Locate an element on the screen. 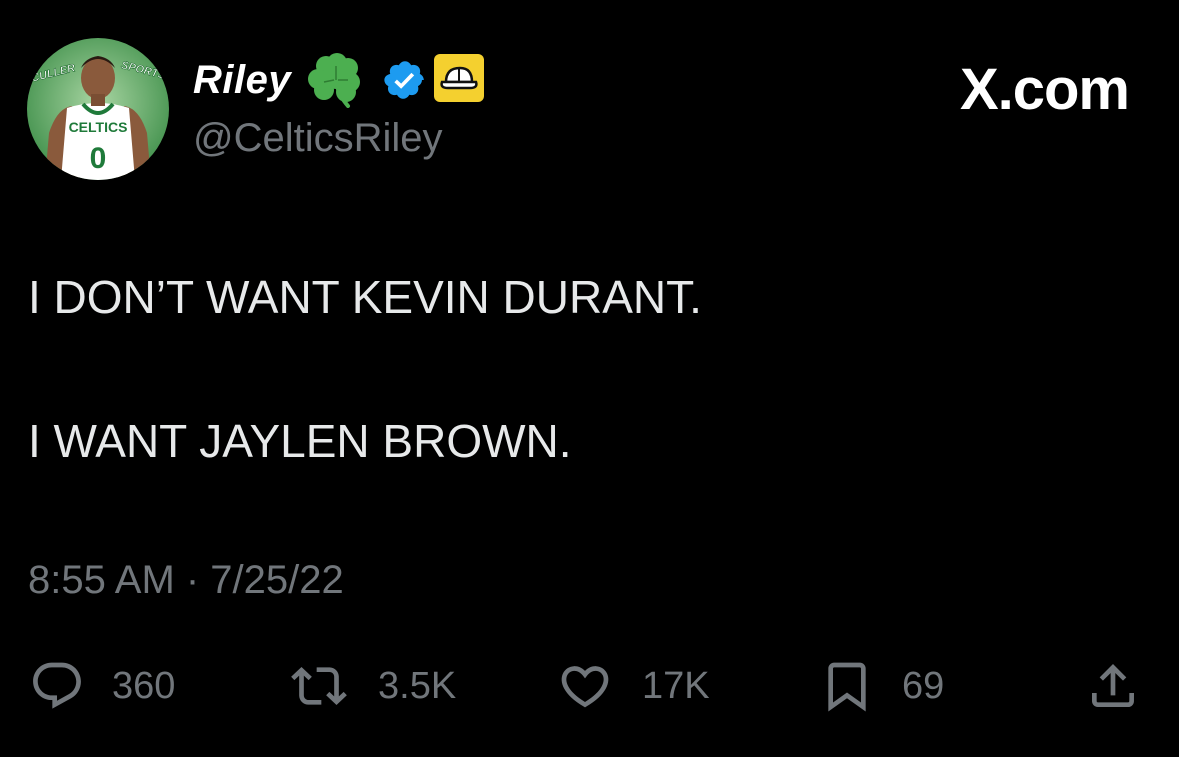  retweet-count: 3.5K is located at coordinates (417, 685).